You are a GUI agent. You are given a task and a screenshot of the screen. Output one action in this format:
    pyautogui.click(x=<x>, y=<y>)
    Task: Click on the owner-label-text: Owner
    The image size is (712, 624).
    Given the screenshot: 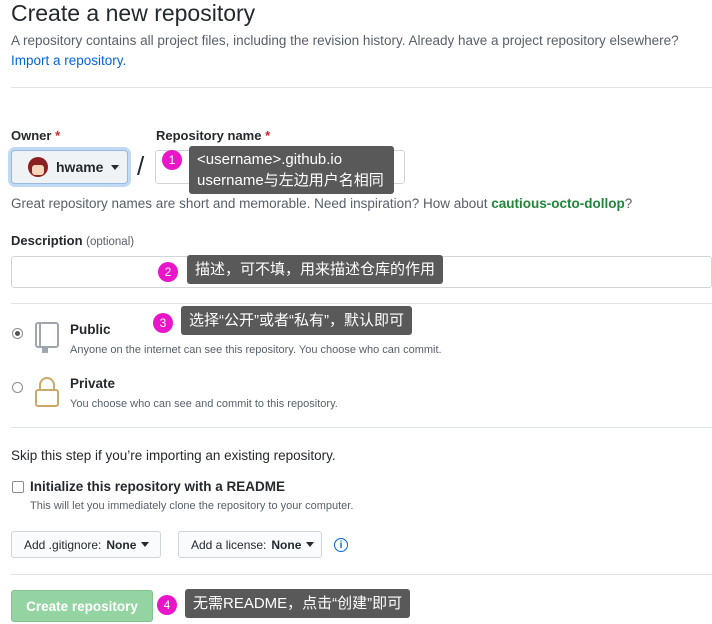 What is the action you would take?
    pyautogui.click(x=31, y=135)
    